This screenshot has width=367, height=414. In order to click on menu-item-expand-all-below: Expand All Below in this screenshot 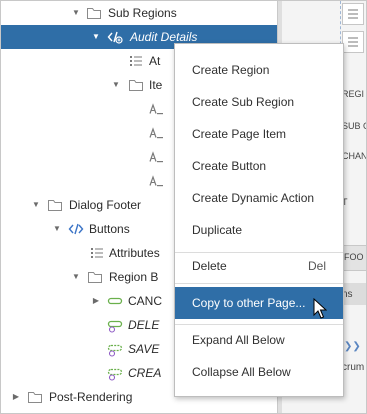, I will do `click(259, 340)`.